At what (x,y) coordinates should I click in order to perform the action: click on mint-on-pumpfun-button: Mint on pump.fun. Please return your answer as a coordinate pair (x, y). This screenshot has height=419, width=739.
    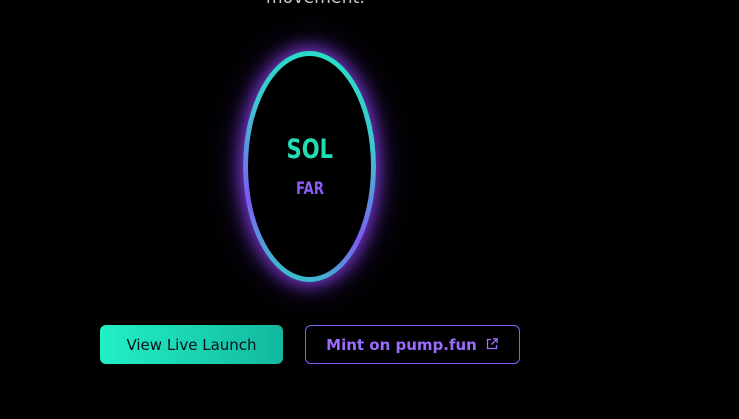
    Looking at the image, I should click on (412, 344).